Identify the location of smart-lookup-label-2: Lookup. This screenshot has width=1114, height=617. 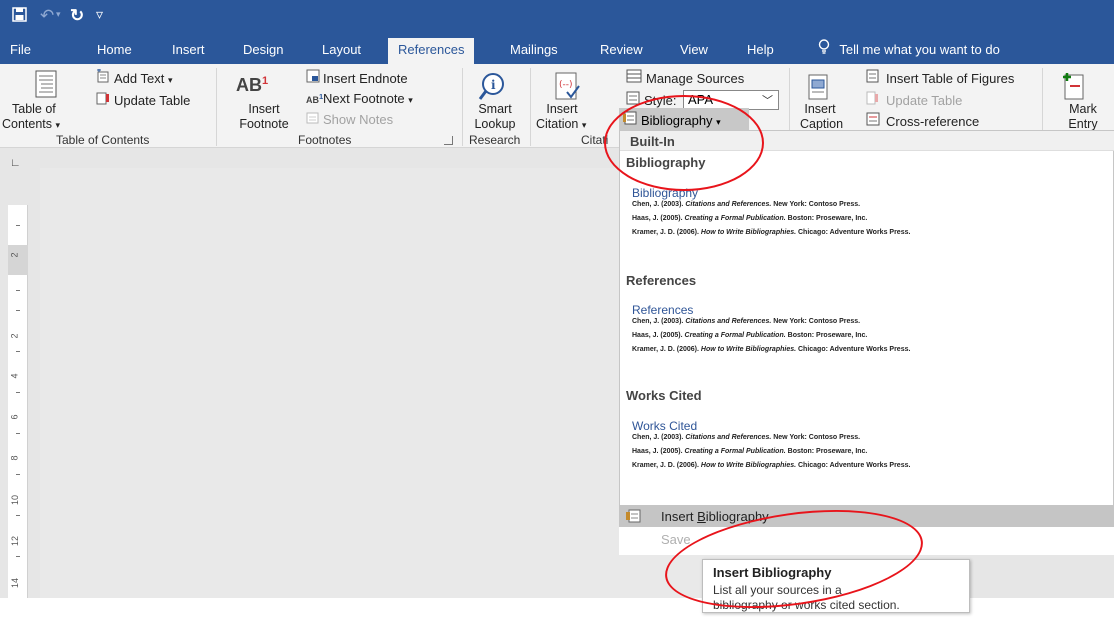
(495, 124).